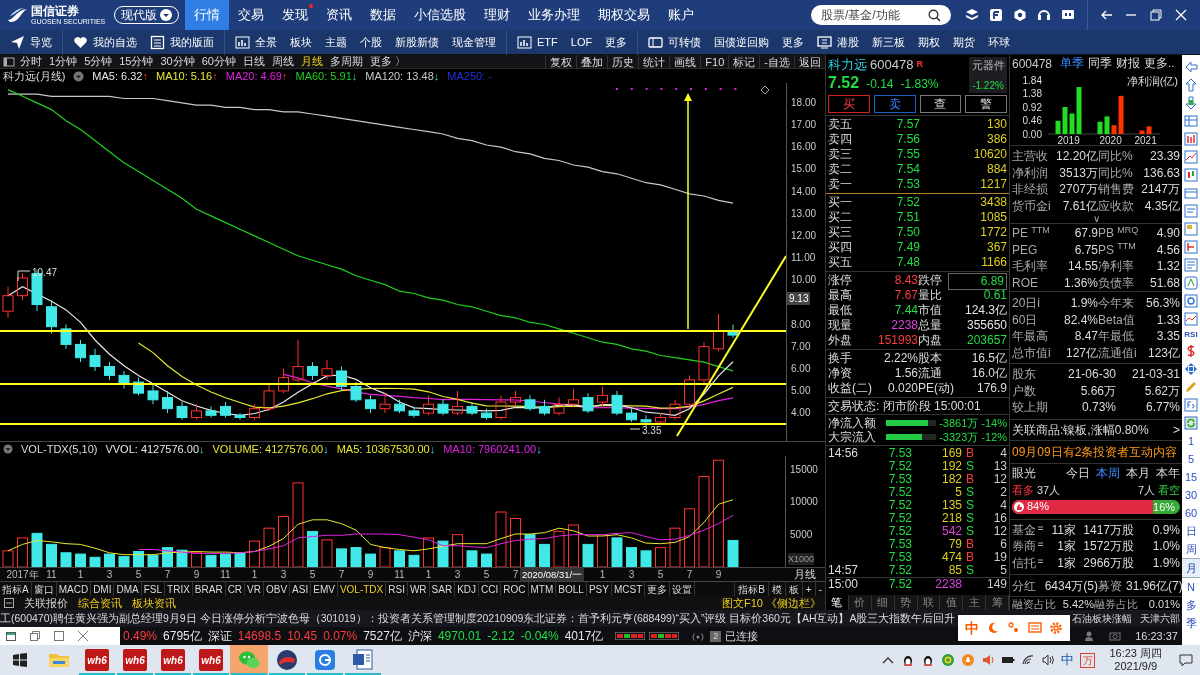 The width and height of the screenshot is (1200, 675). What do you see at coordinates (1159, 64) in the screenshot?
I see `f10-tab: 更多..` at bounding box center [1159, 64].